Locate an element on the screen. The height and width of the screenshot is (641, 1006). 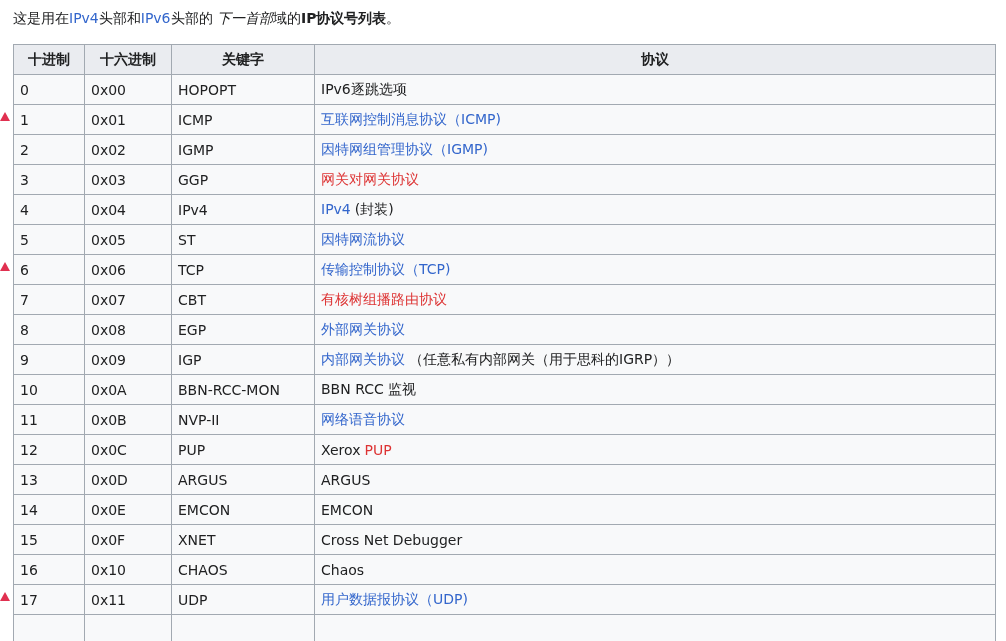
table-cell: 4 is located at coordinates (49, 209).